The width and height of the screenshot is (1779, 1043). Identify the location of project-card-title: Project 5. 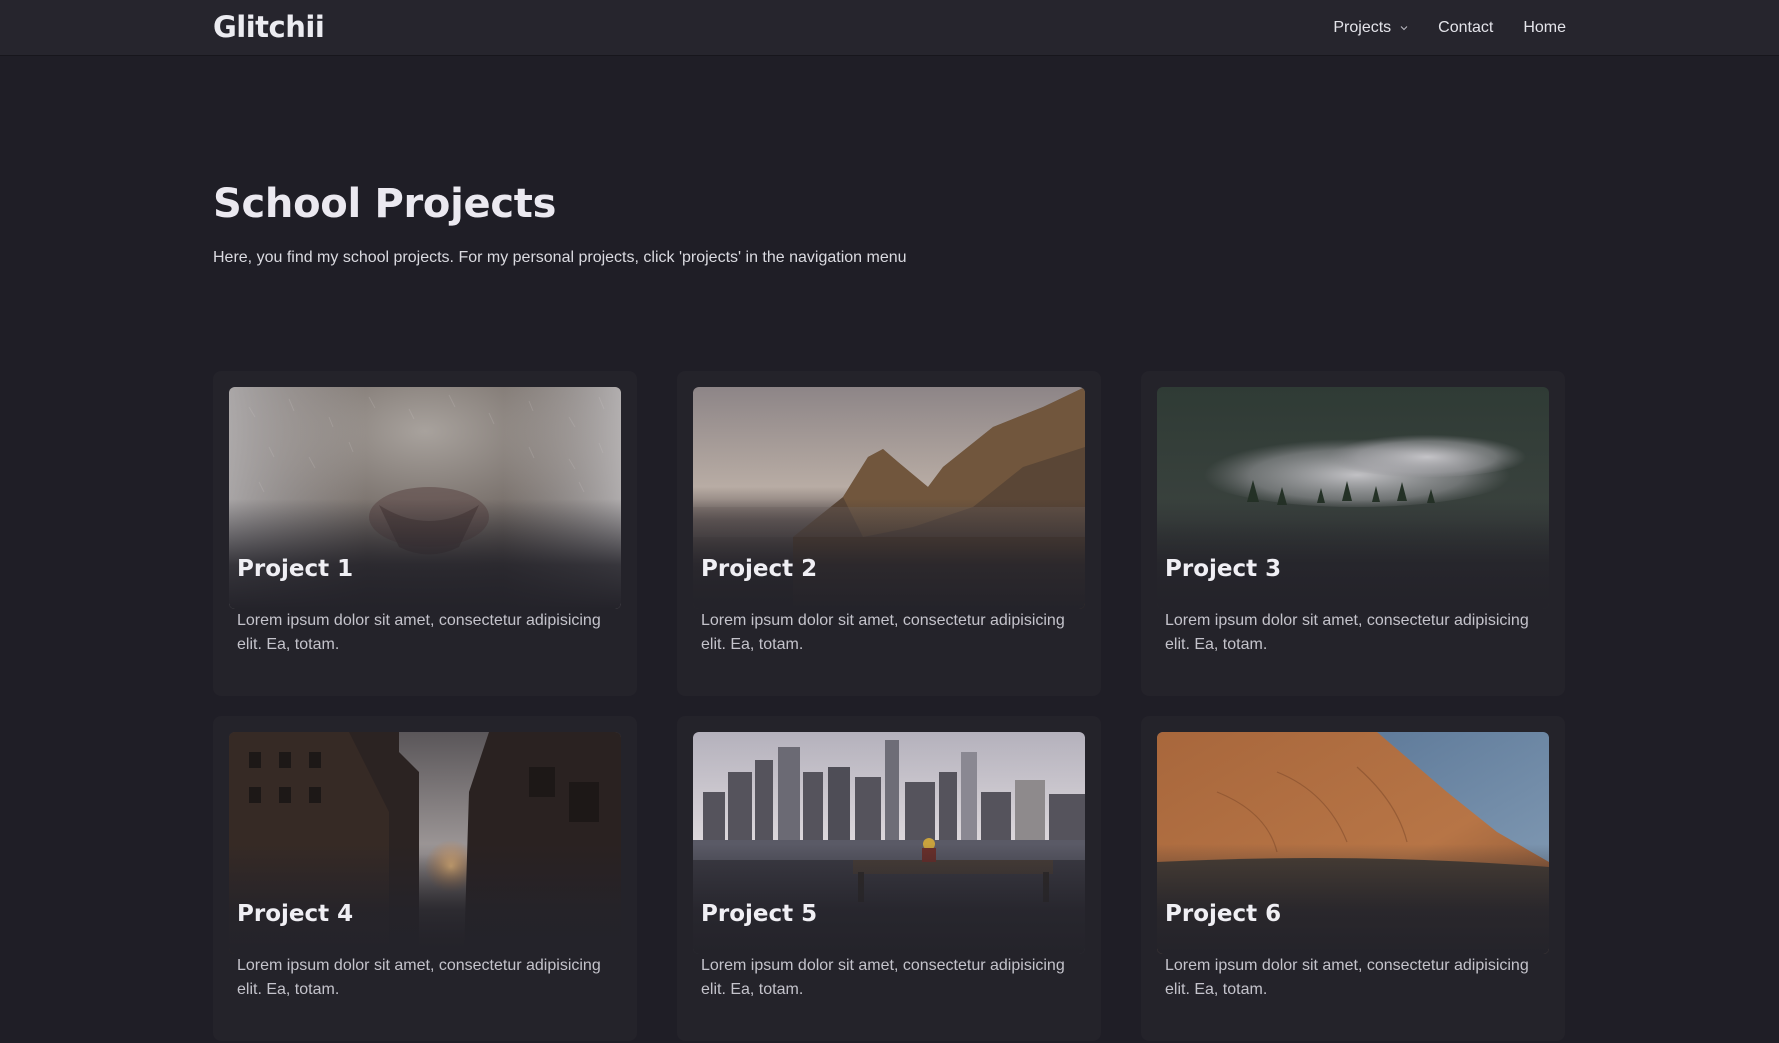
(759, 914).